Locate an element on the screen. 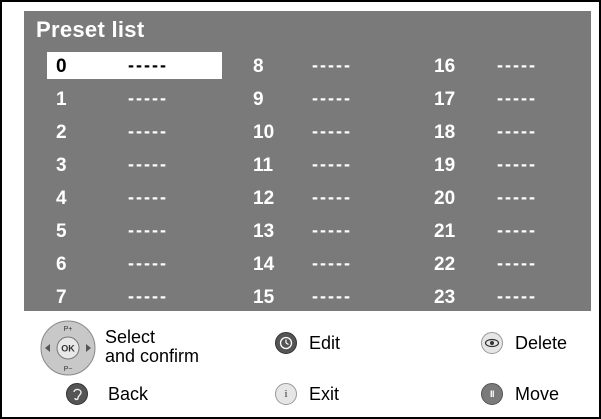 The height and width of the screenshot is (419, 601). info-icon: i is located at coordinates (286, 394).